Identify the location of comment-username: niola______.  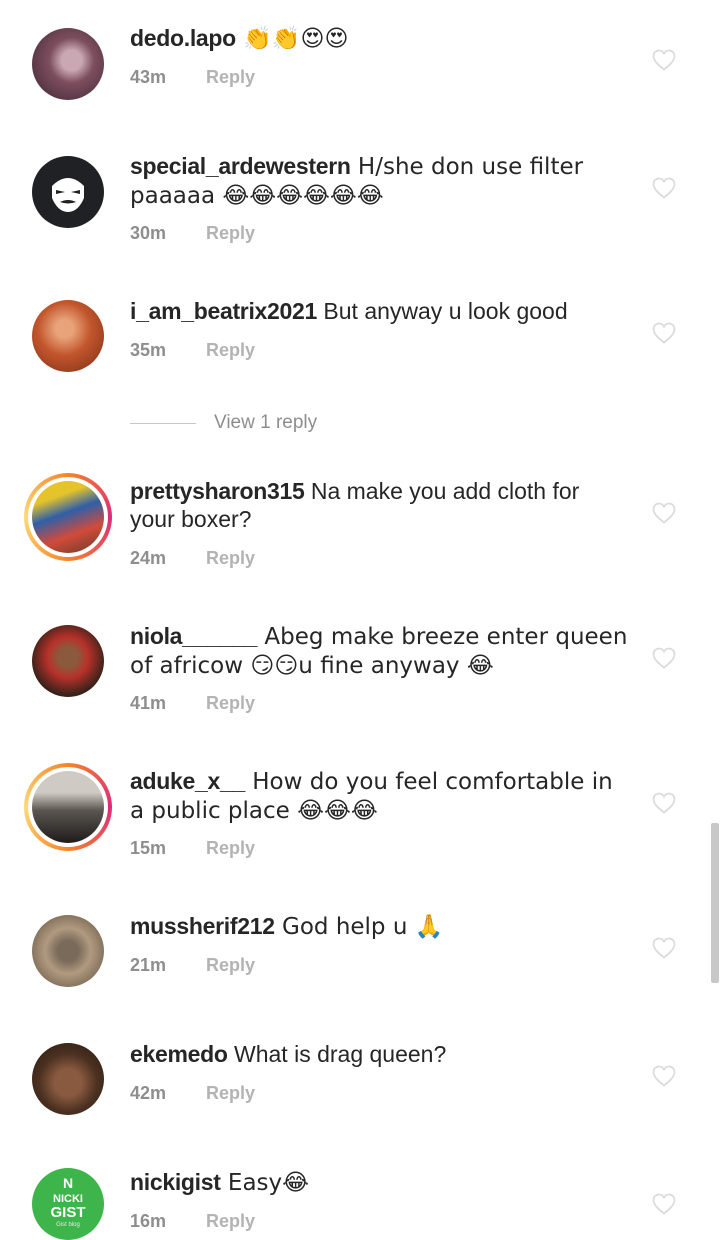
(193, 636).